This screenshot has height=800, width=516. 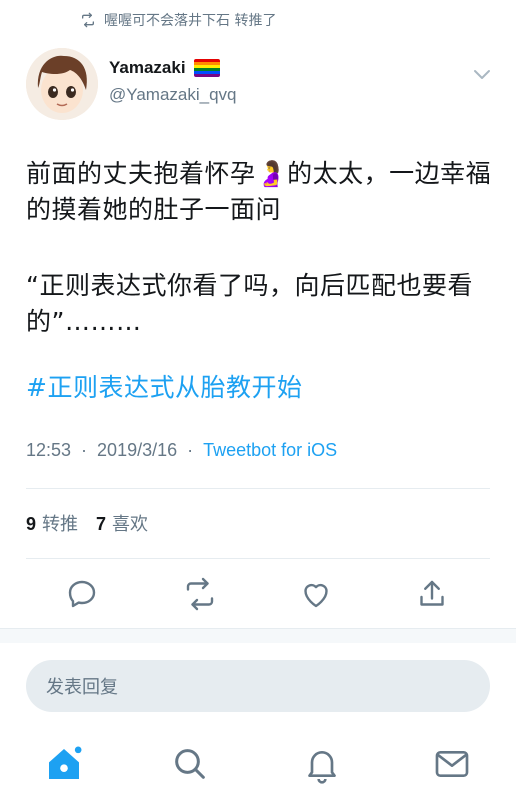 What do you see at coordinates (482, 74) in the screenshot?
I see `chevron-down-icon` at bounding box center [482, 74].